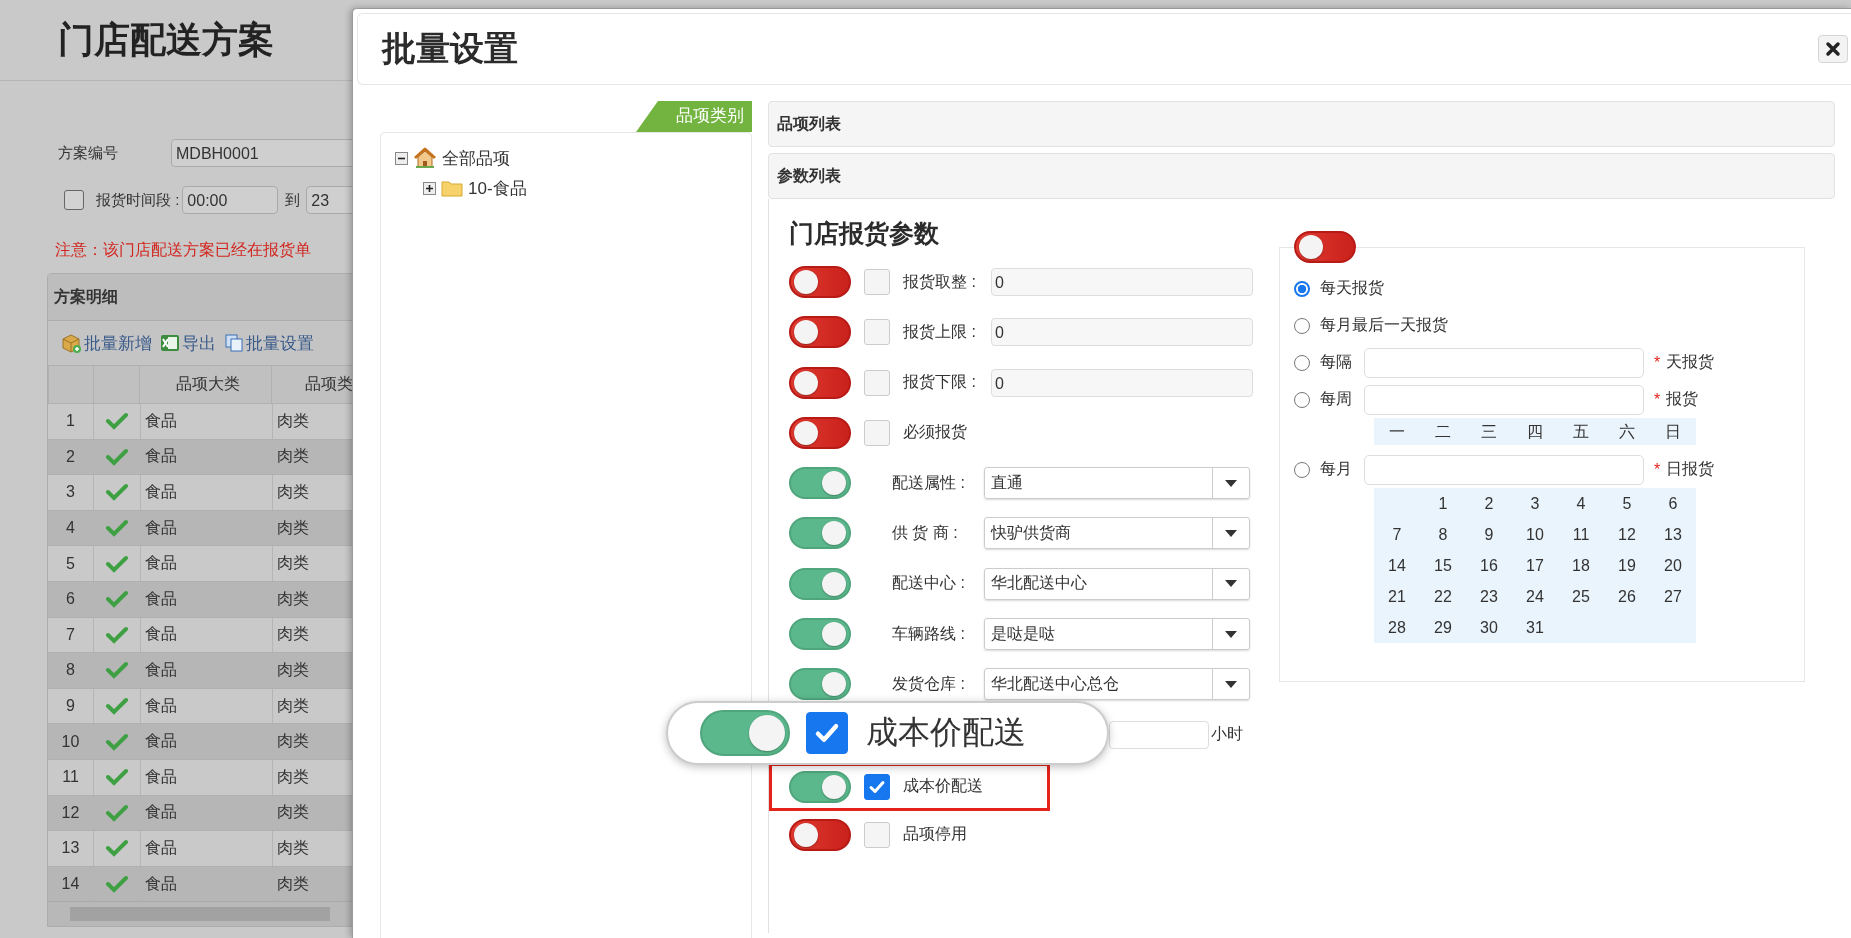  I want to click on day-cell: 11, so click(1581, 534).